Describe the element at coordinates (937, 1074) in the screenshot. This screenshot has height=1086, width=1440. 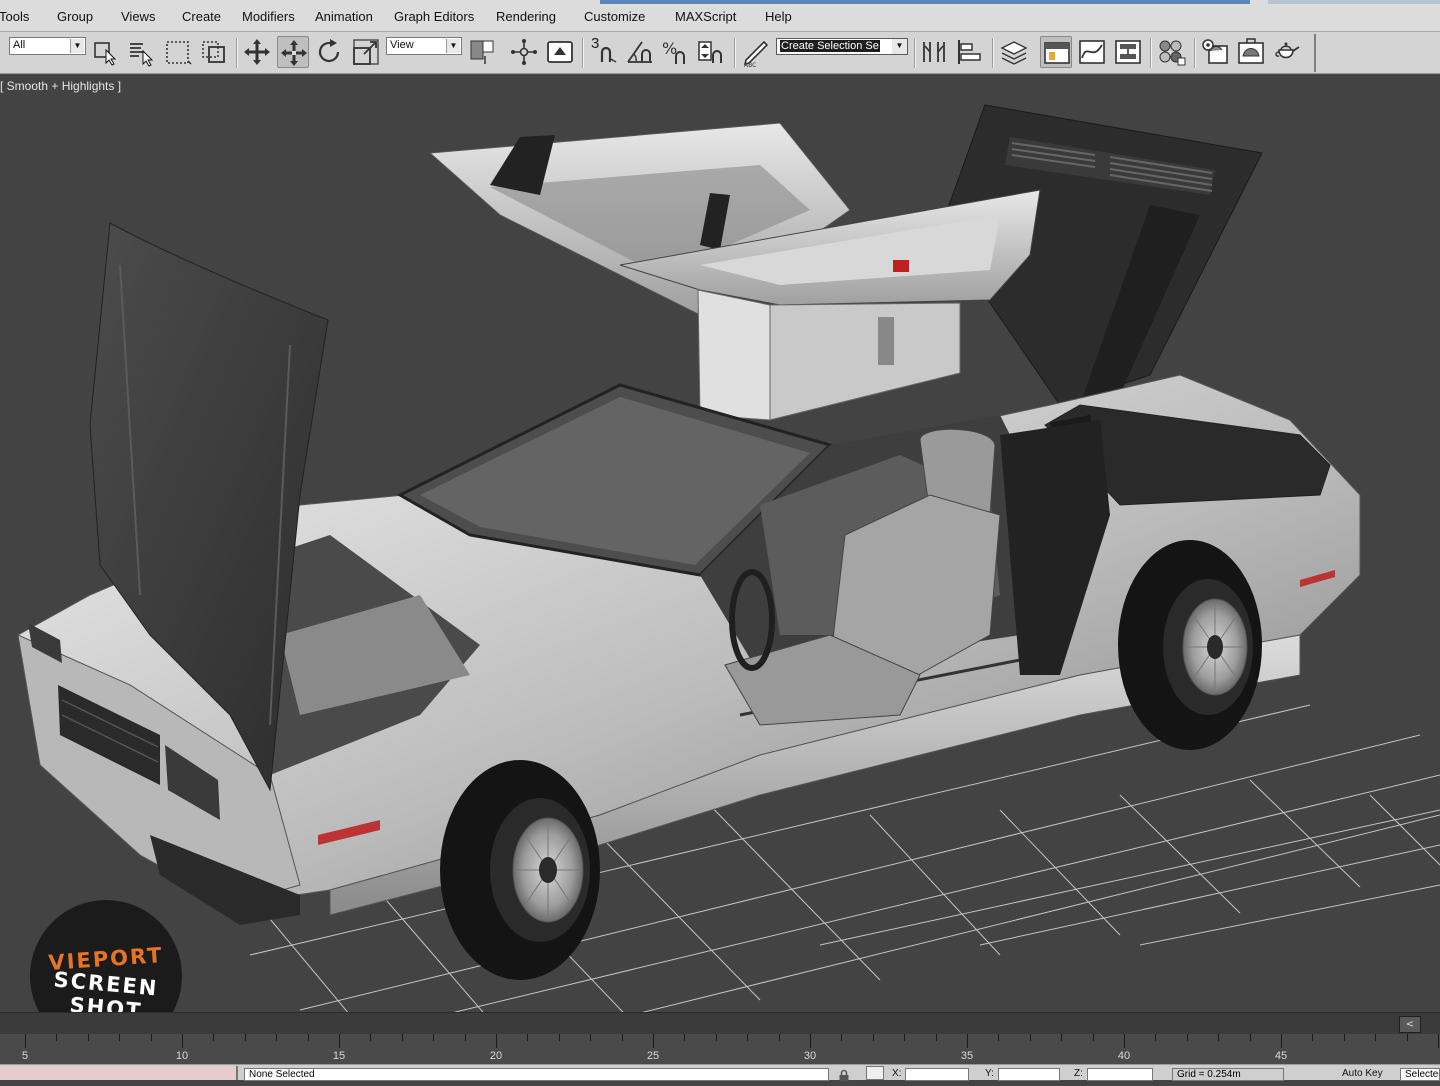
I see `x-coordinate-field` at that location.